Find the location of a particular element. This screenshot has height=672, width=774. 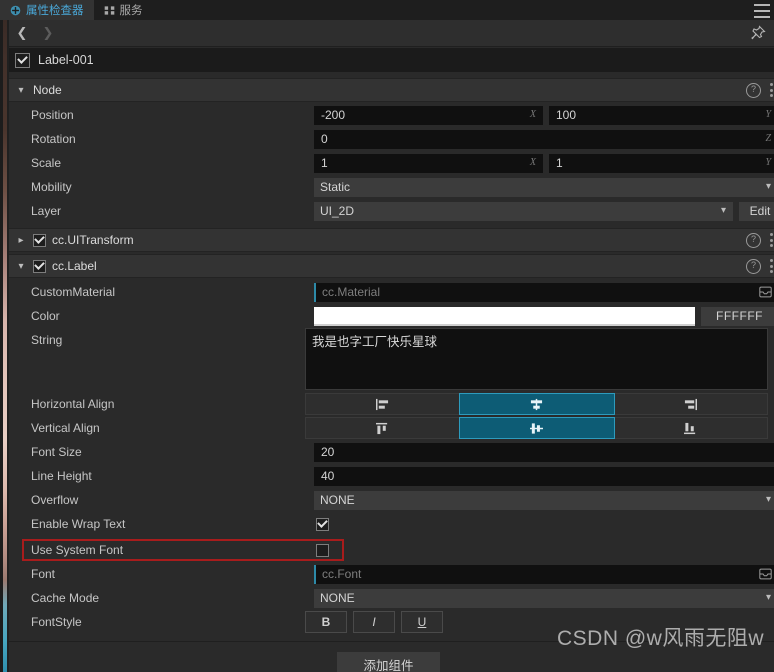

label-rotation: Rotation is located at coordinates (53, 139).